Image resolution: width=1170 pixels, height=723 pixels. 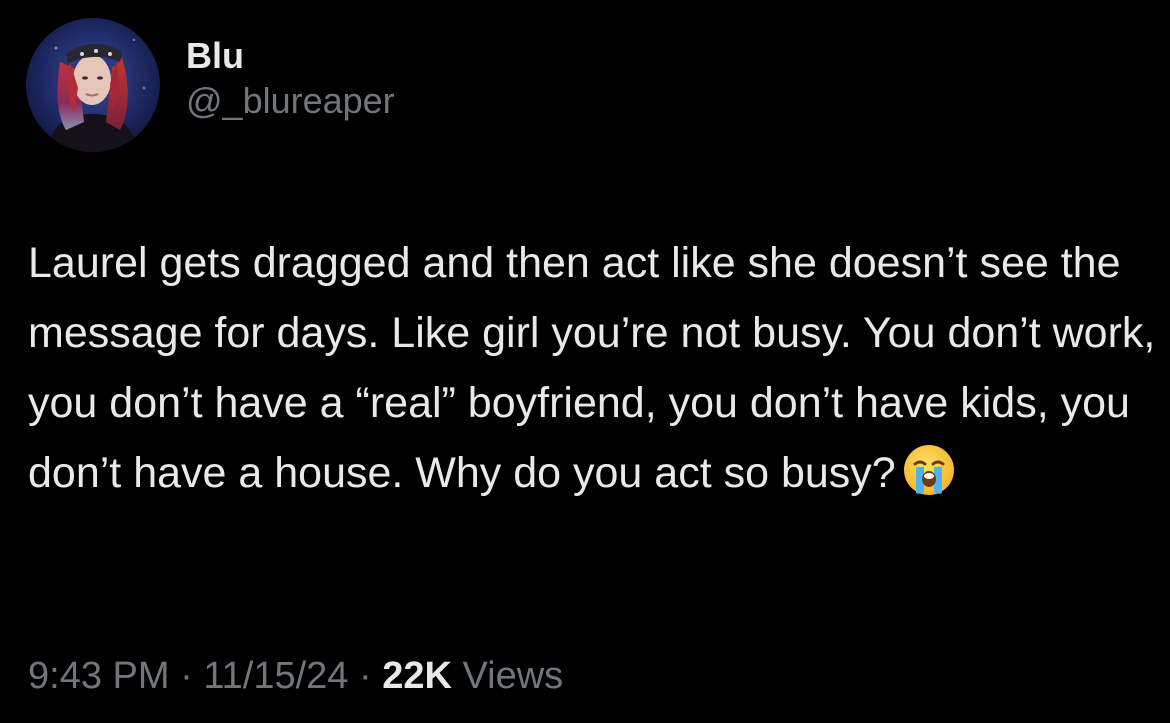 I want to click on tweet-meta: 9:43 PM · 11/15/24 · 22K Views, so click(x=295, y=676).